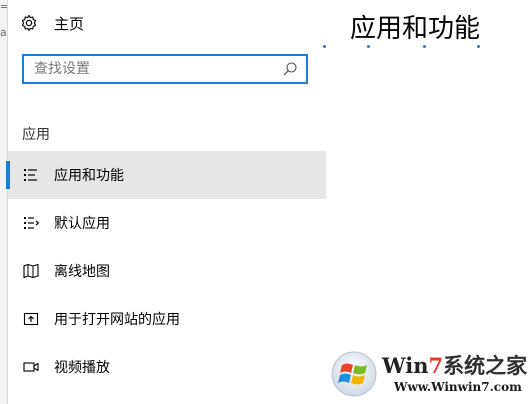 This screenshot has width=528, height=404. What do you see at coordinates (82, 368) in the screenshot?
I see `sidebar-item-label: 视频播放` at bounding box center [82, 368].